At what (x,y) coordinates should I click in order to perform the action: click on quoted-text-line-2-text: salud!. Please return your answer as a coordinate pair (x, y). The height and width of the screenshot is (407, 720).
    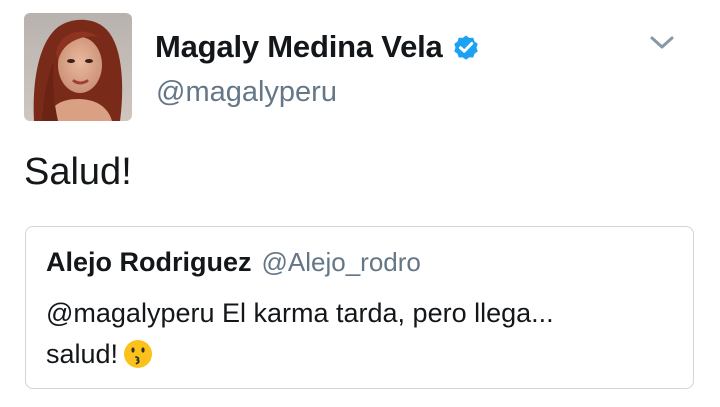
    Looking at the image, I should click on (82, 354).